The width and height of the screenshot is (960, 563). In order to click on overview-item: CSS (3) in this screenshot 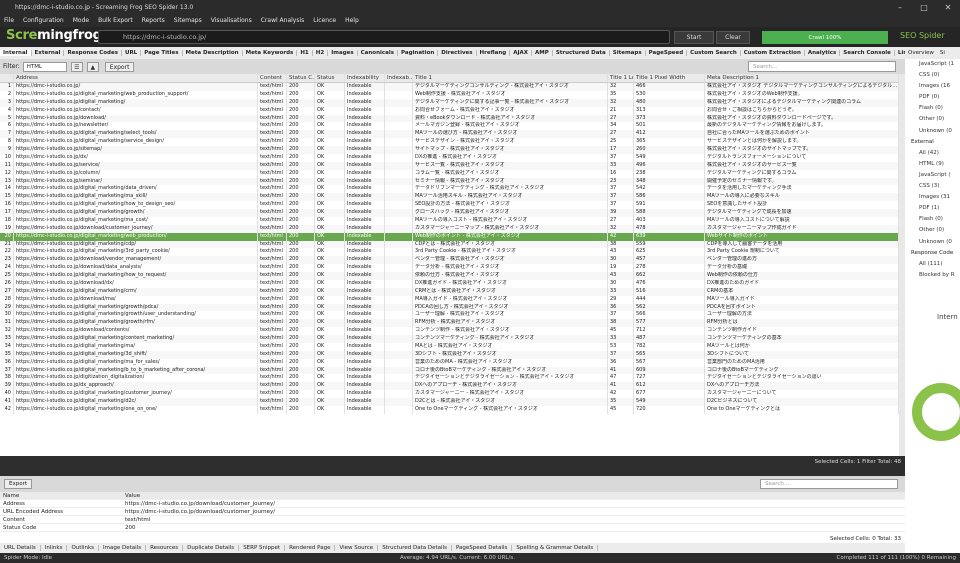, I will do `click(932, 186)`.